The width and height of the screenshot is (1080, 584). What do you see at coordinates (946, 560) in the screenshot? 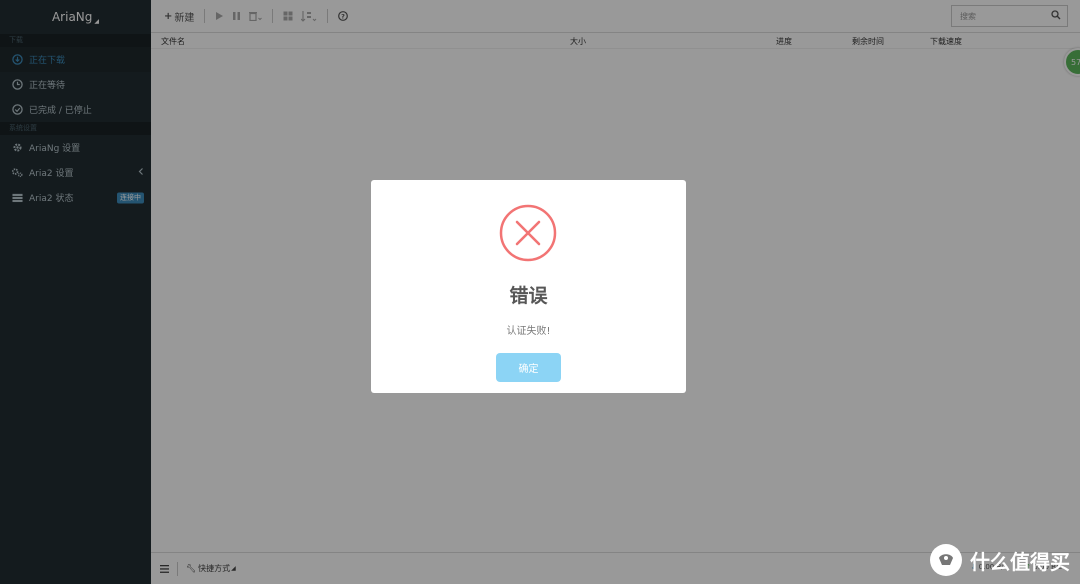
I see `watermark-logo-icon` at bounding box center [946, 560].